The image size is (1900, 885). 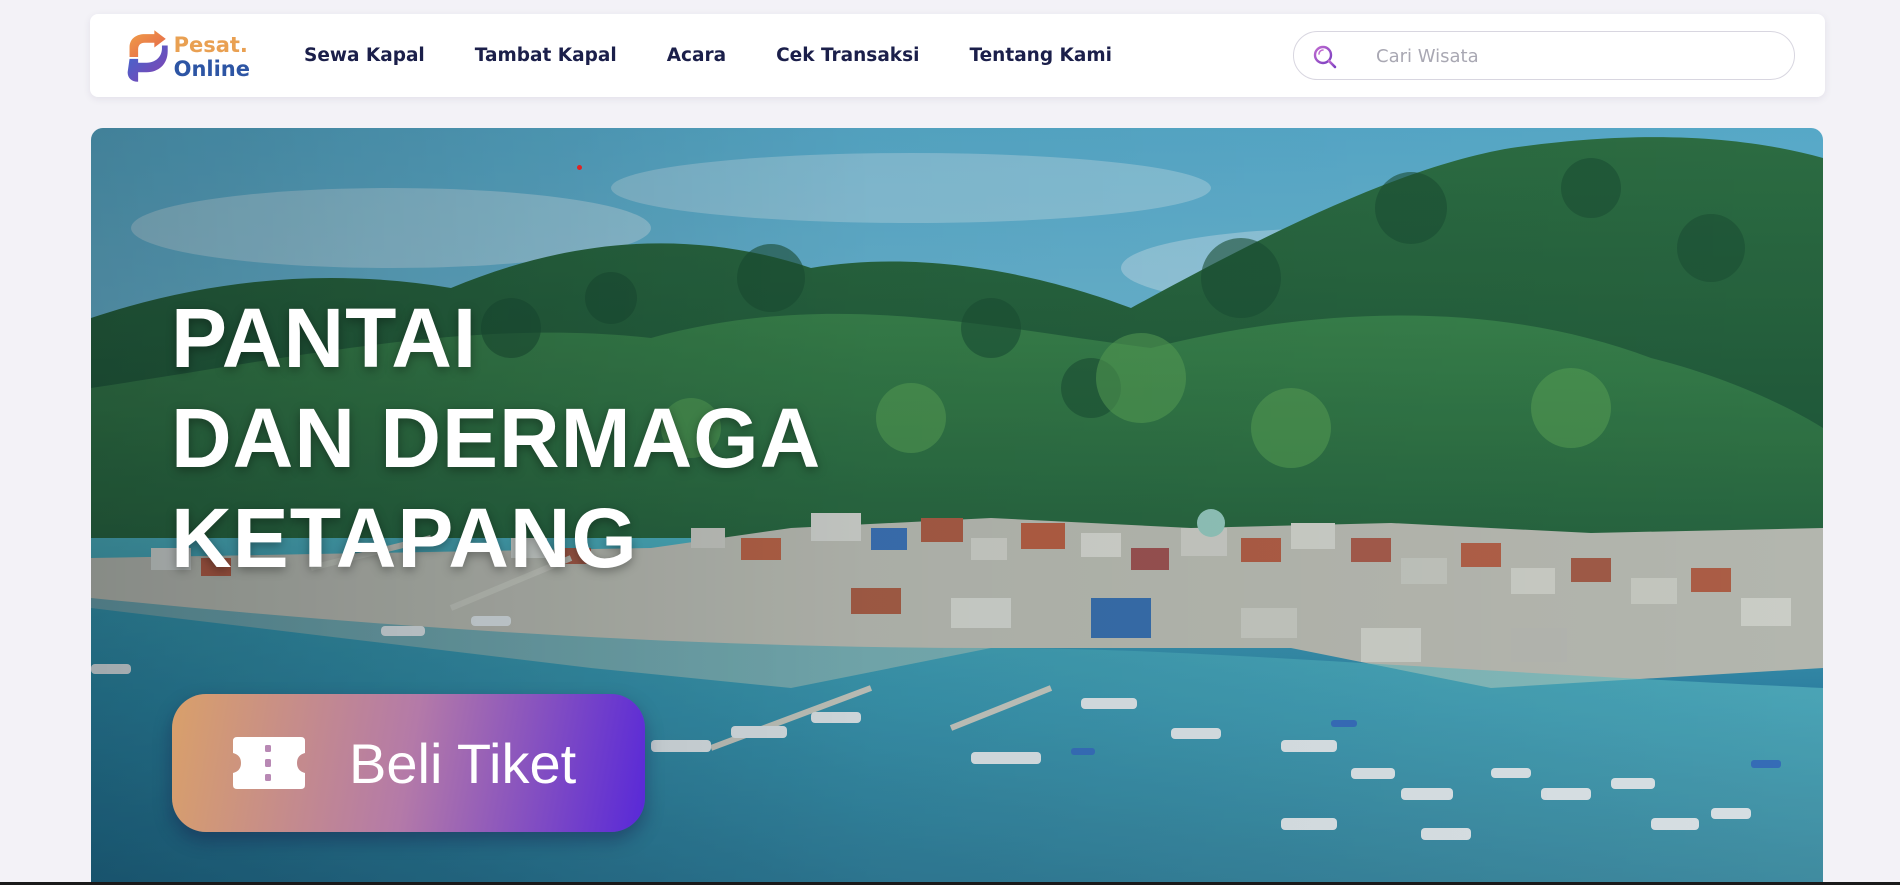 I want to click on search-icon, so click(x=1325, y=57).